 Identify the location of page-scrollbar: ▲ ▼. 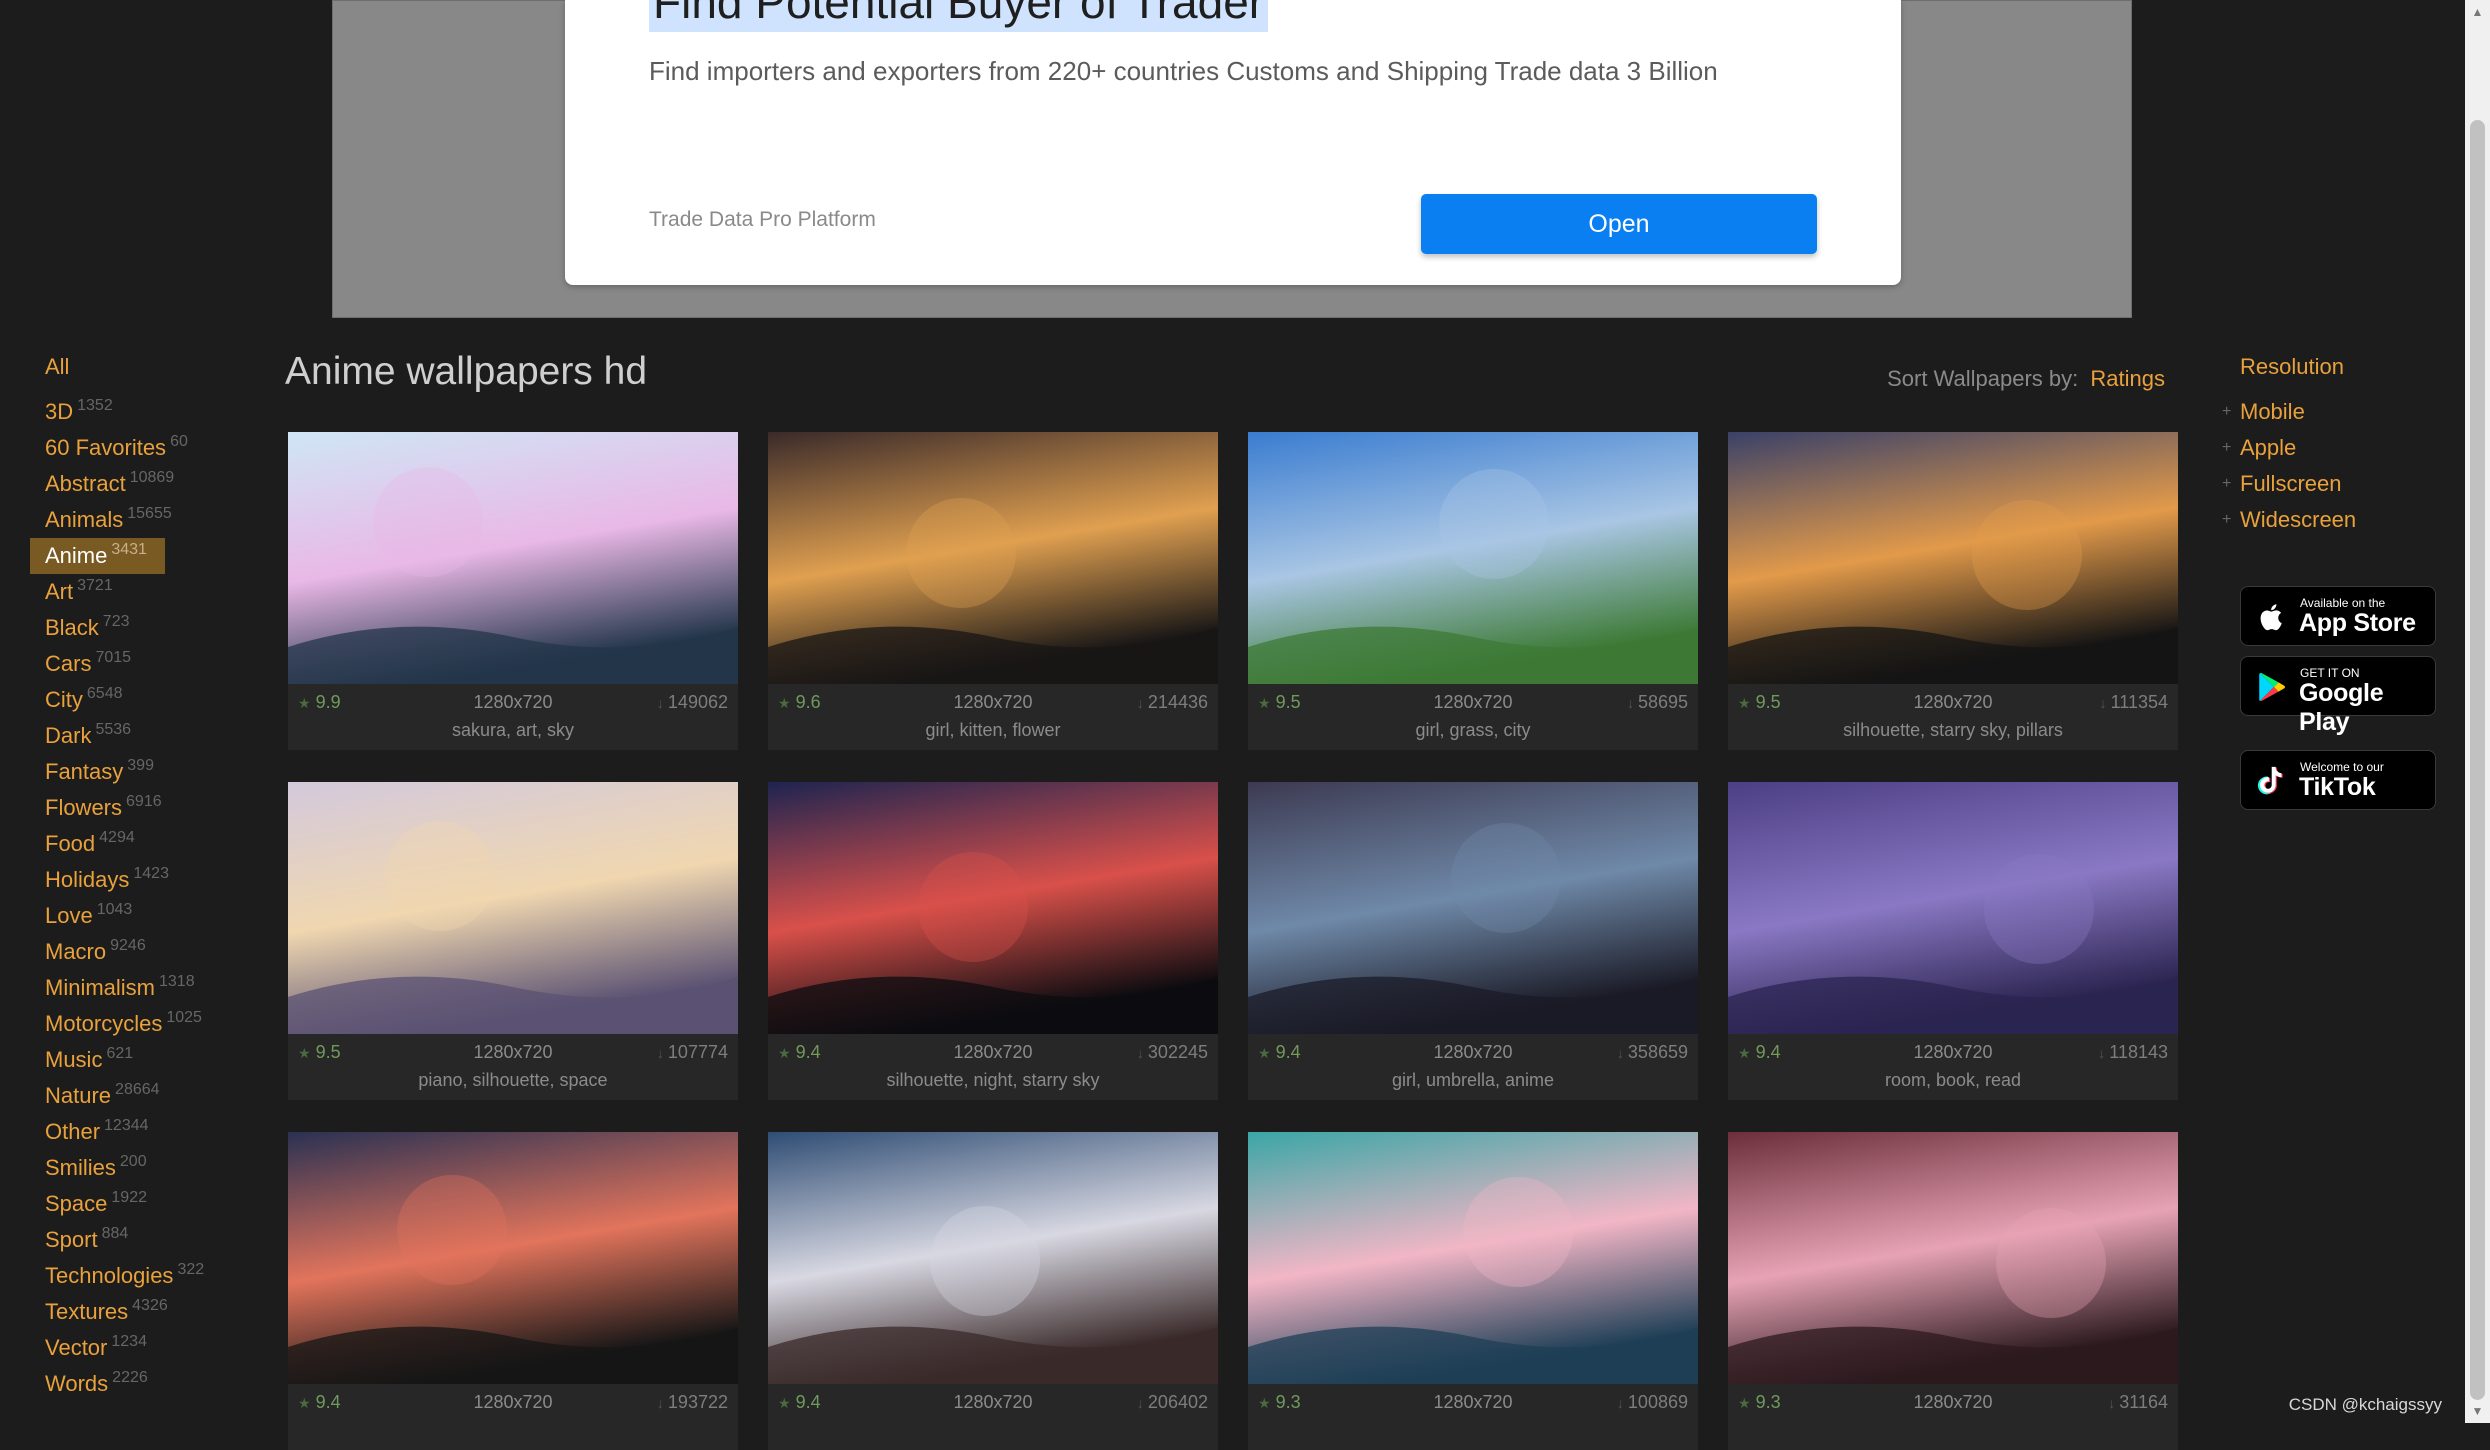
(2477, 711).